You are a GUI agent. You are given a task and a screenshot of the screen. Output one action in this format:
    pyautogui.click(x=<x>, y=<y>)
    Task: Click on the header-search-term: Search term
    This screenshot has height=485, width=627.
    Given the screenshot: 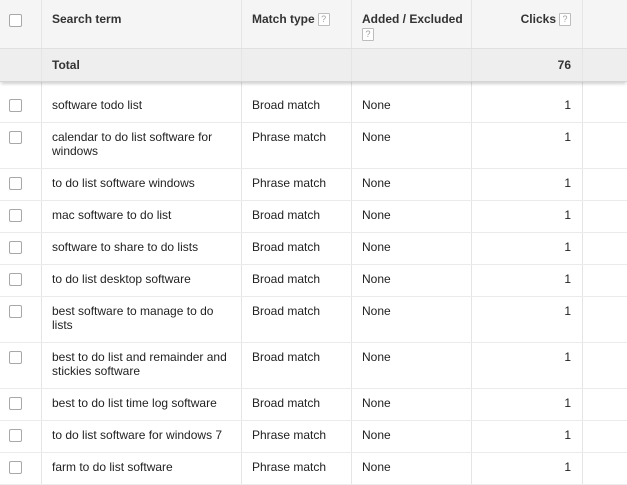 What is the action you would take?
    pyautogui.click(x=142, y=24)
    